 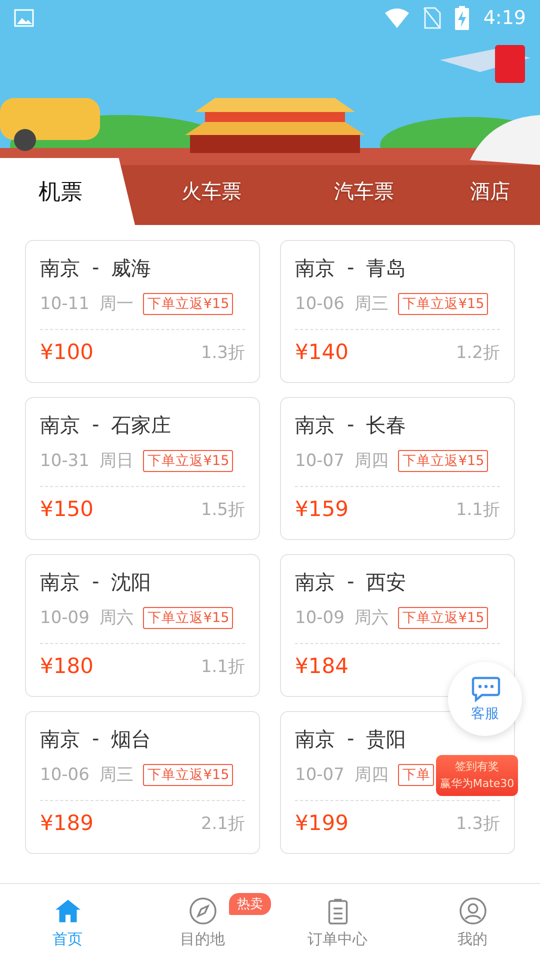 I want to click on route-destination: 石家庄, so click(x=141, y=425).